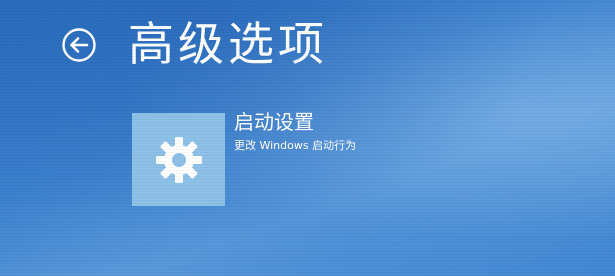 The image size is (615, 276). I want to click on option-title: 启动设置, so click(274, 122).